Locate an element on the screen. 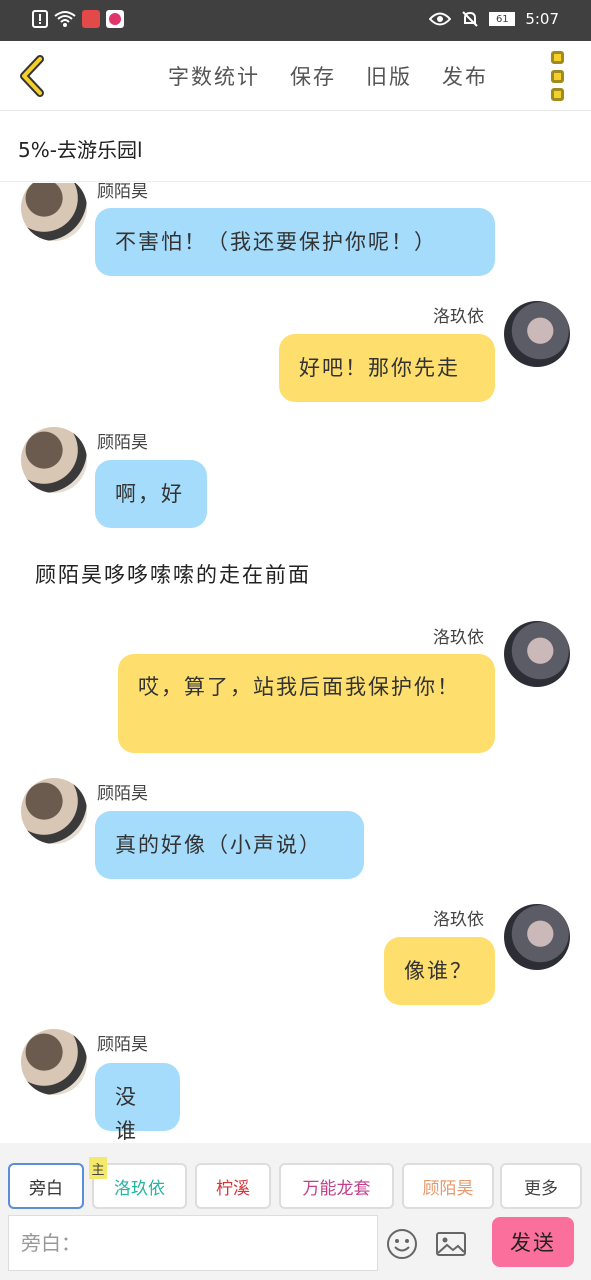 The height and width of the screenshot is (1280, 591). message-bubble: 不害怕！（我还要保护你呢！） is located at coordinates (295, 242).